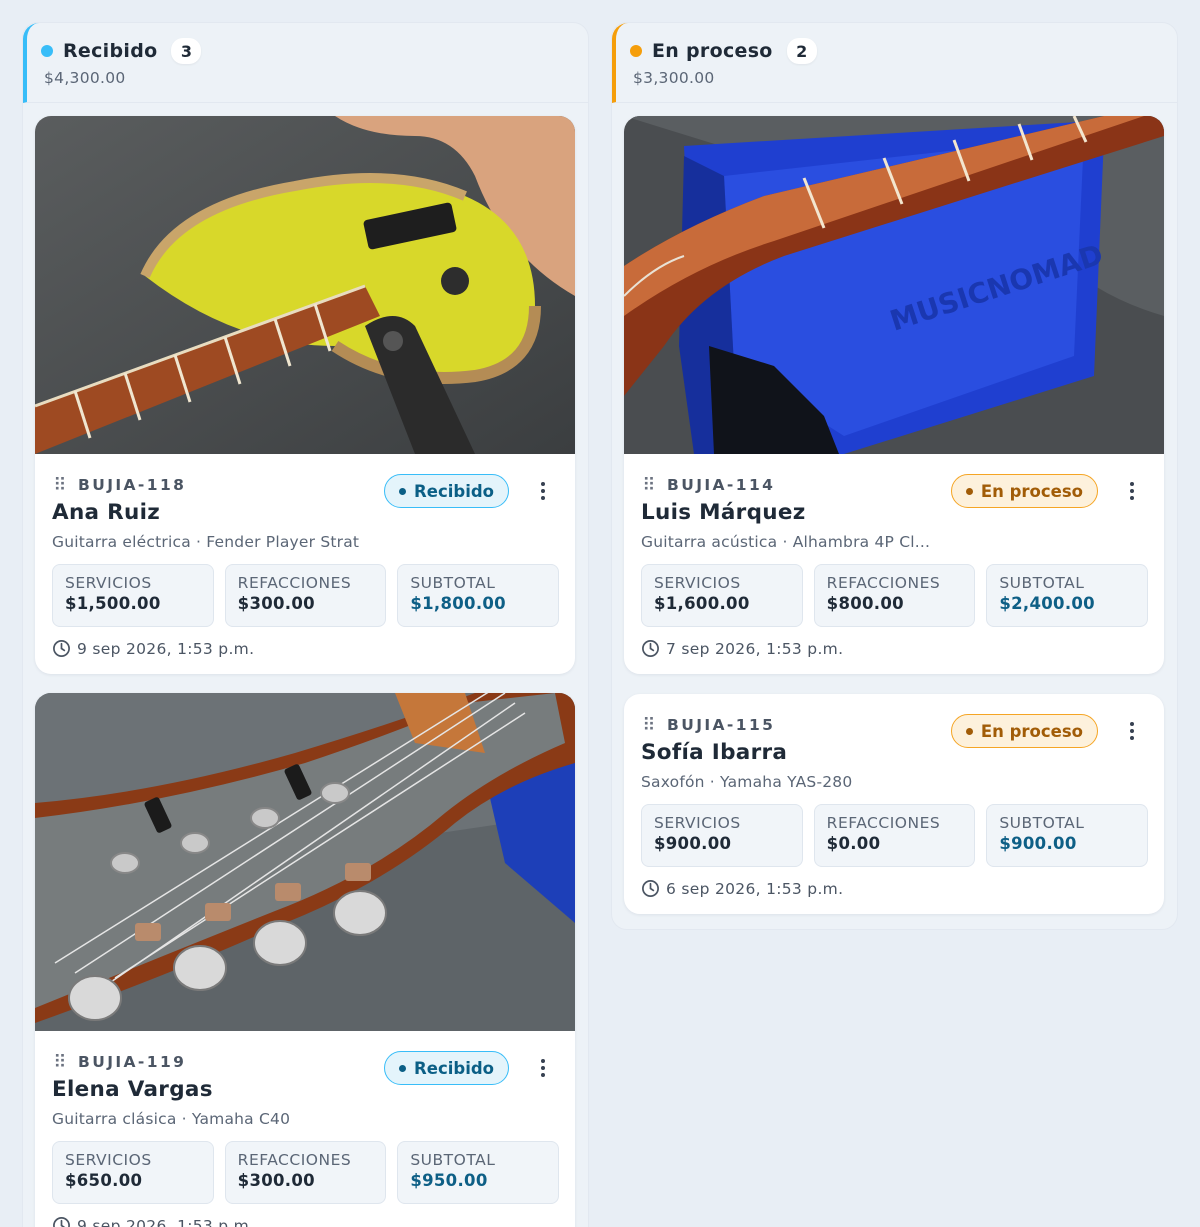 The image size is (1200, 1227). Describe the element at coordinates (894, 63) in the screenshot. I see `column-header: En proceso 2 $3,300.00` at that location.